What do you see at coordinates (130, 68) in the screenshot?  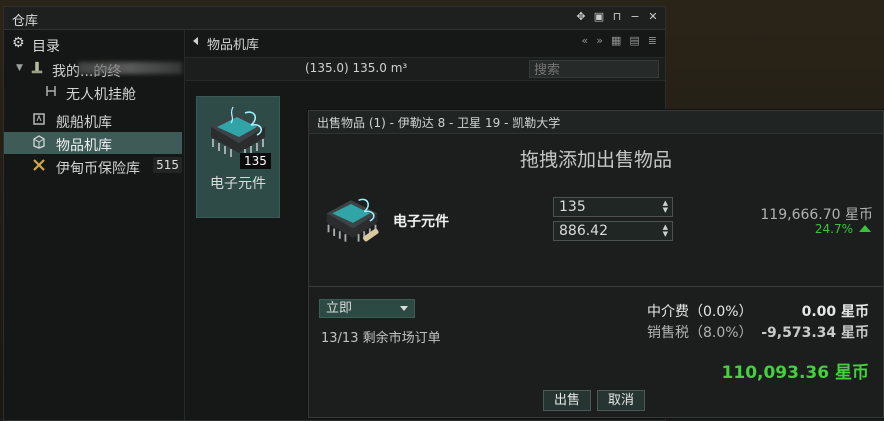 I see `redacted-text` at bounding box center [130, 68].